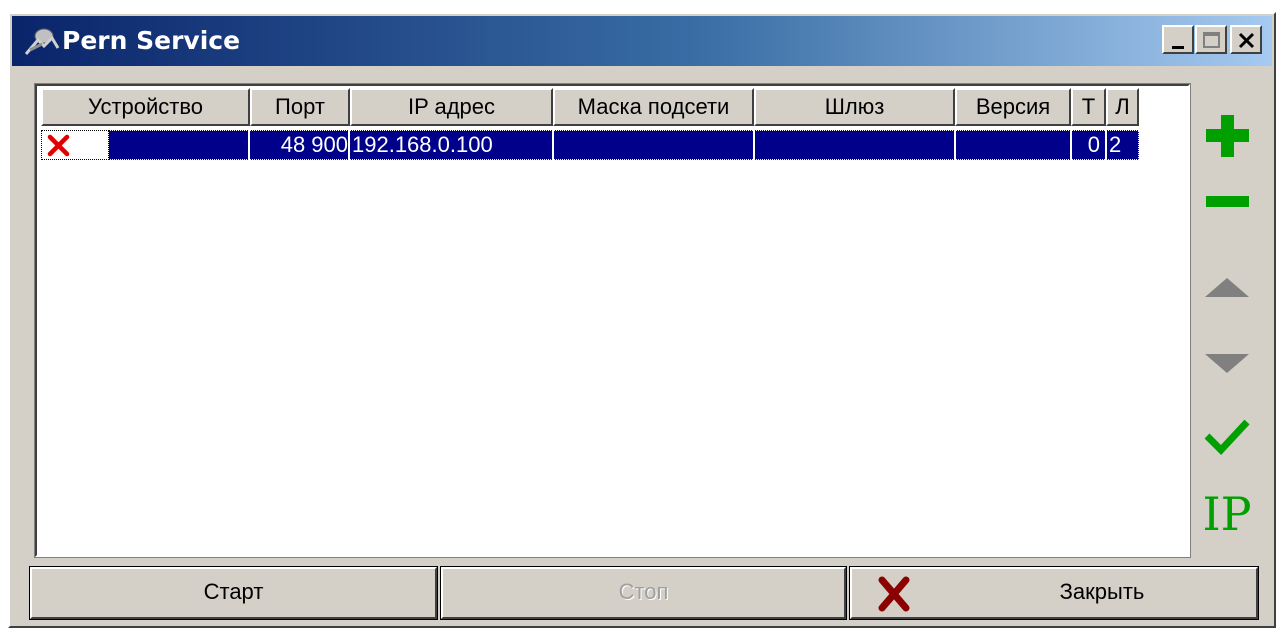 This screenshot has height=633, width=1281. What do you see at coordinates (894, 594) in the screenshot?
I see `close-x-icon` at bounding box center [894, 594].